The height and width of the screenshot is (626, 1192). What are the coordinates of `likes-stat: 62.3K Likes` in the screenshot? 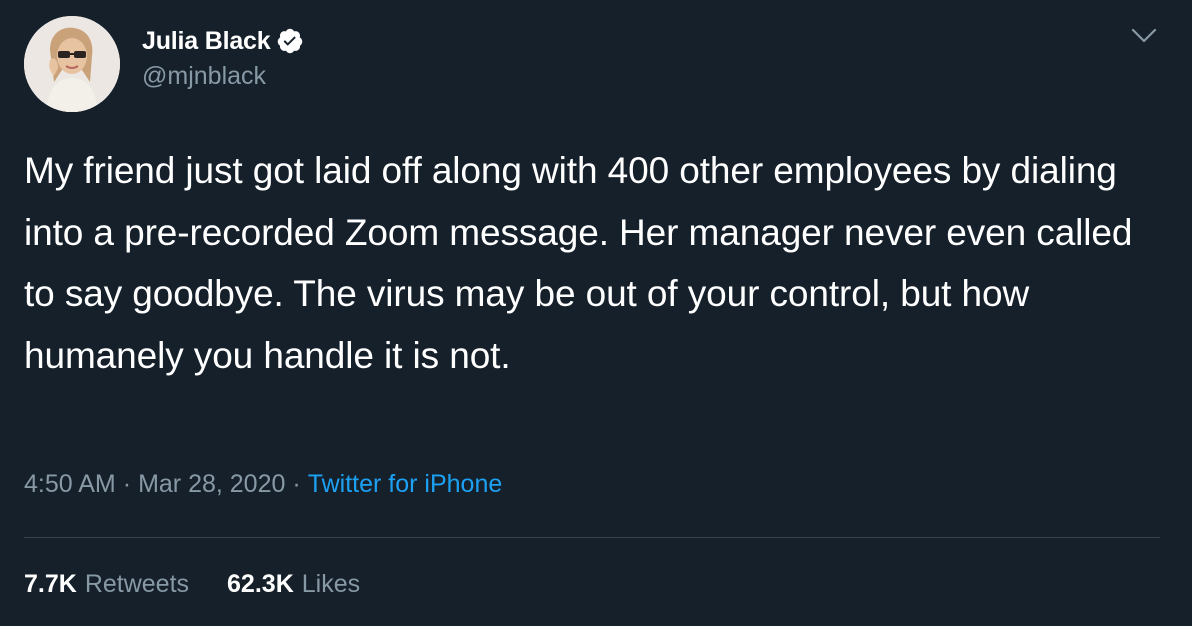 It's located at (293, 584).